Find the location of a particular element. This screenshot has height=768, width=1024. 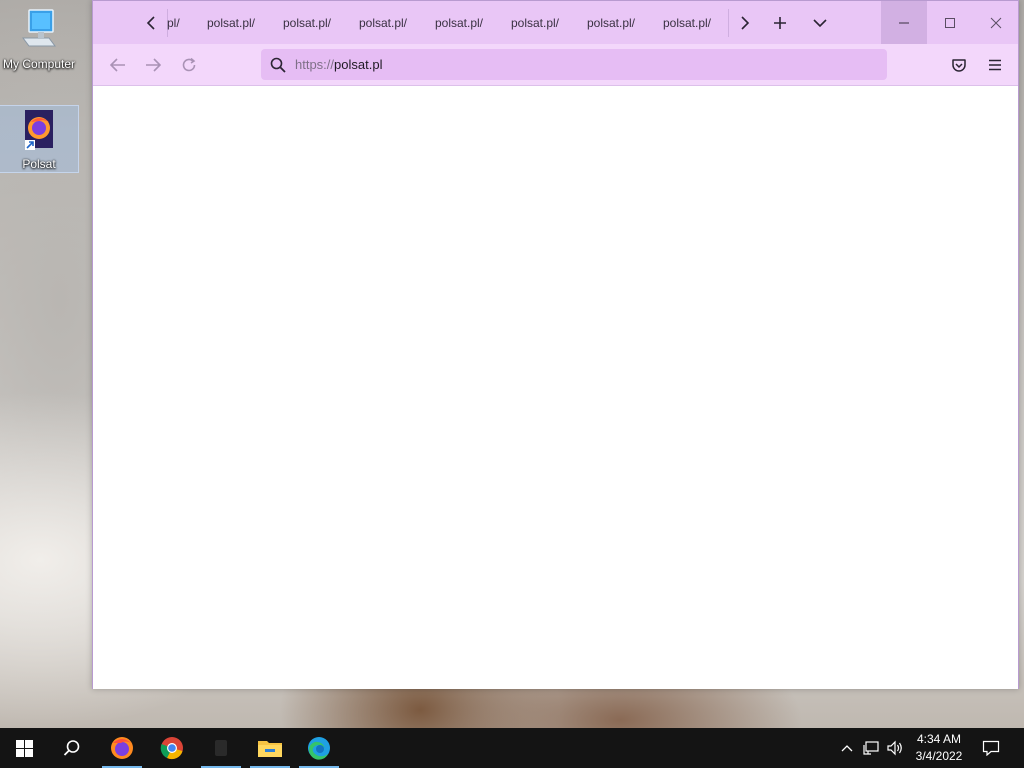

new-tab-button is located at coordinates (780, 22).